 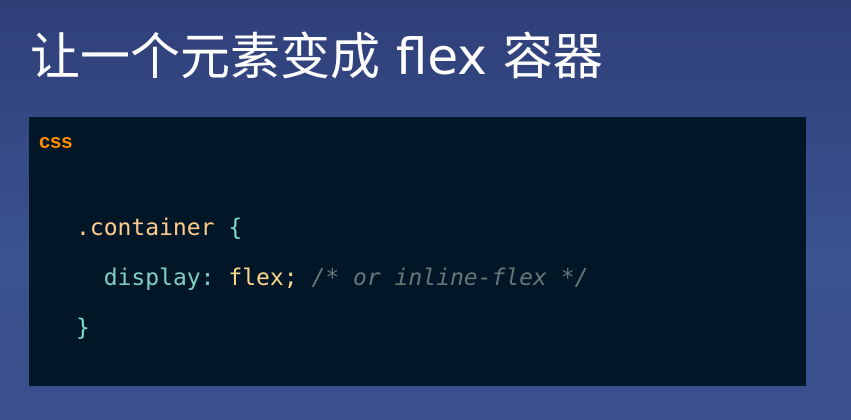 I want to click on open-brace: {, so click(x=235, y=228).